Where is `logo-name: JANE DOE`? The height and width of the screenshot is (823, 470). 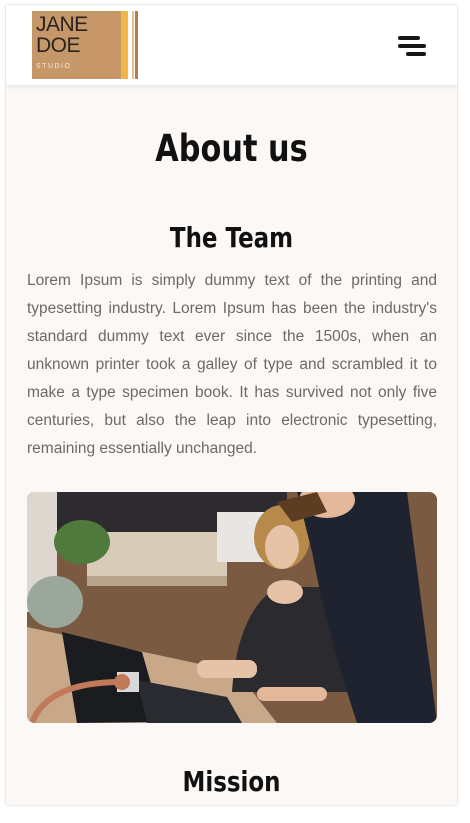 logo-name: JANE DOE is located at coordinates (62, 35).